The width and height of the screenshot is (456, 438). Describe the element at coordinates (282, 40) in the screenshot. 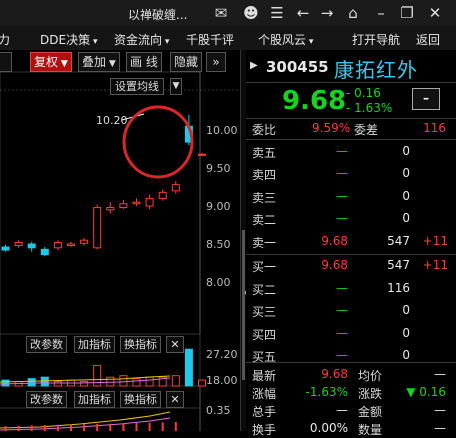

I see `menu-item-stock-news-label: 个股风云` at that location.